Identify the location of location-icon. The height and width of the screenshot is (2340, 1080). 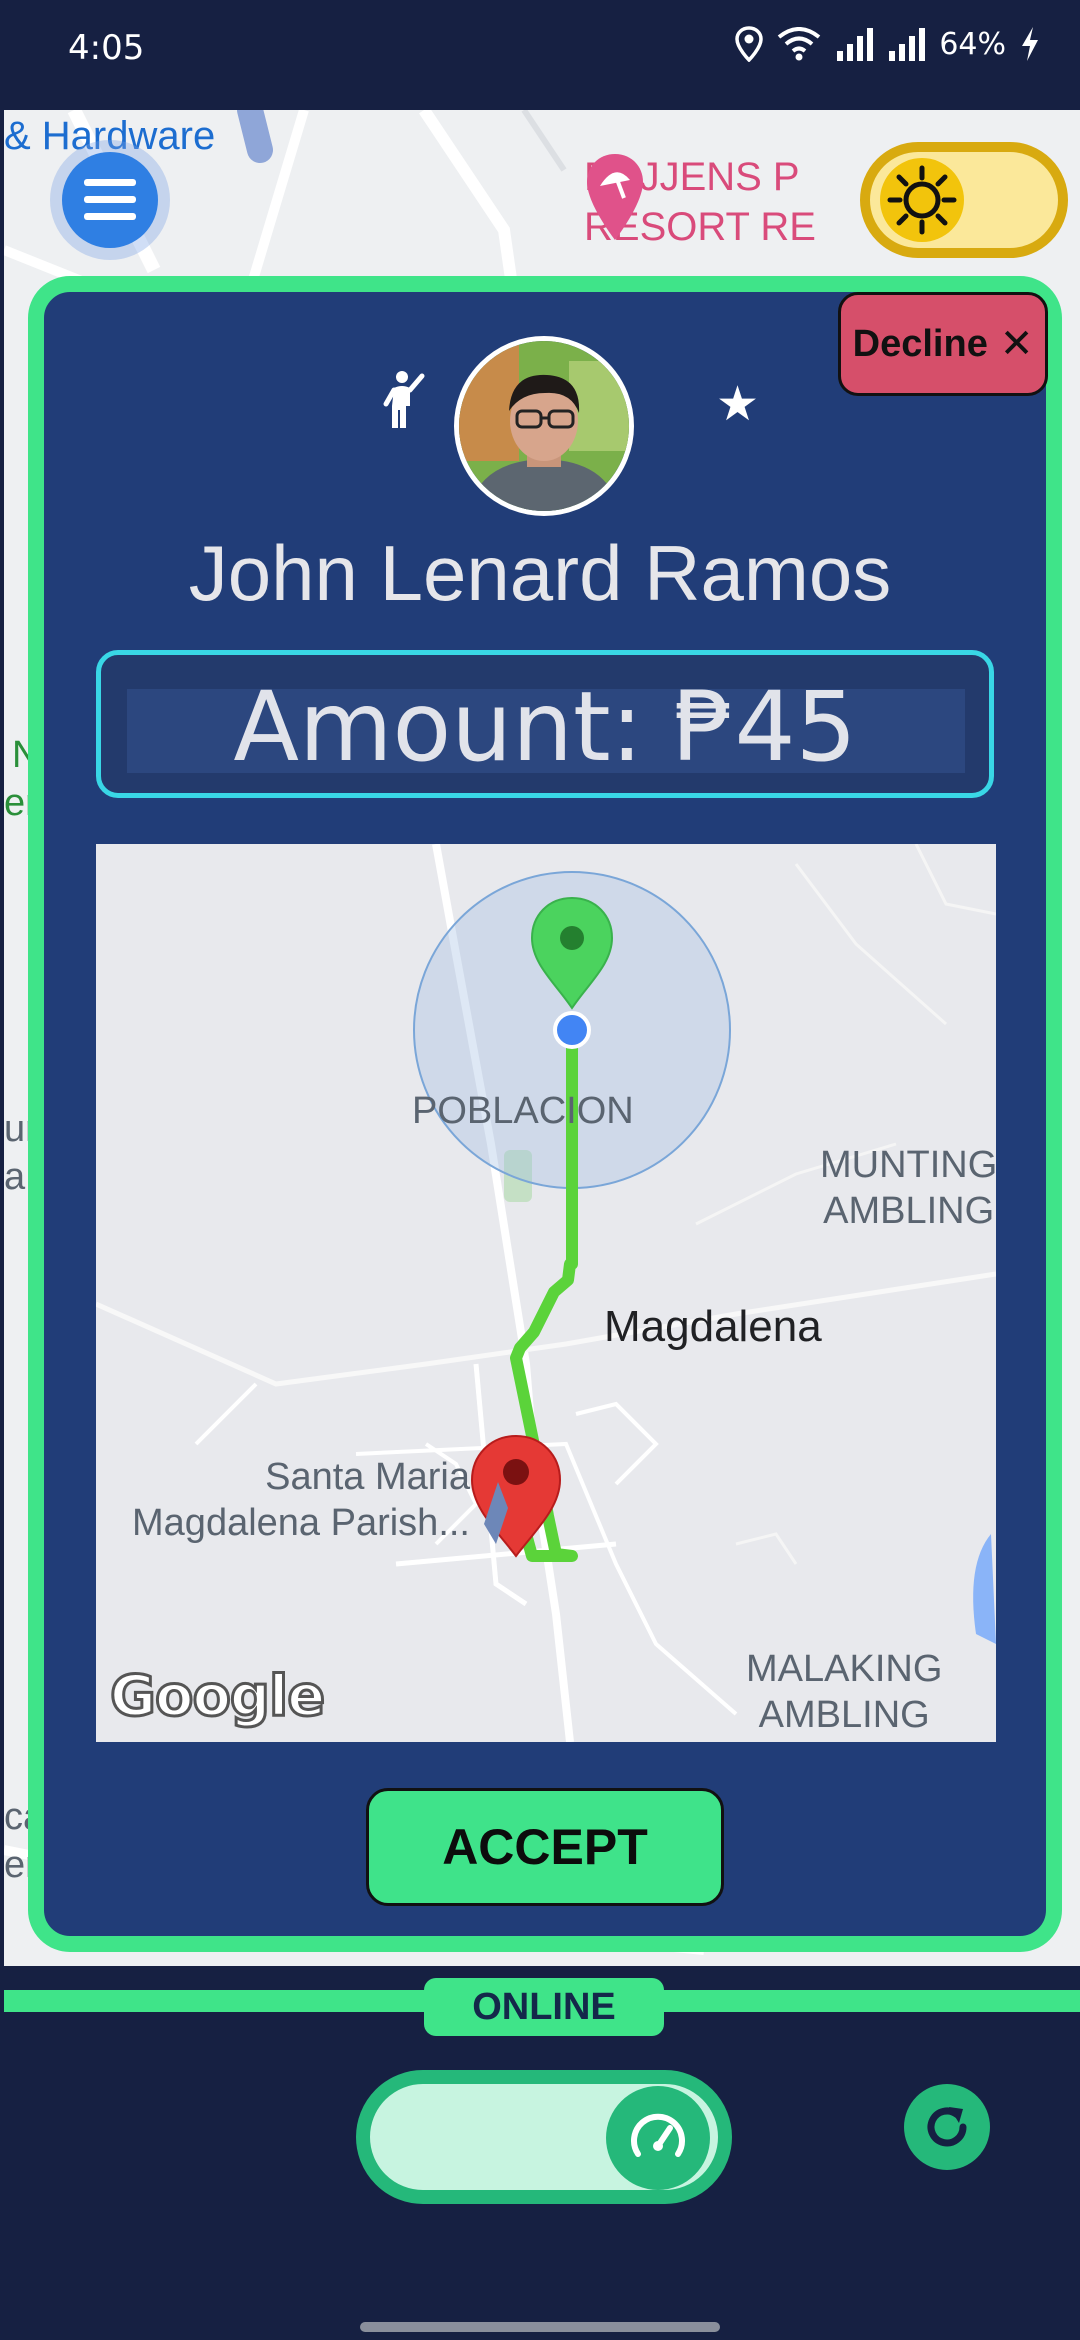
(749, 44).